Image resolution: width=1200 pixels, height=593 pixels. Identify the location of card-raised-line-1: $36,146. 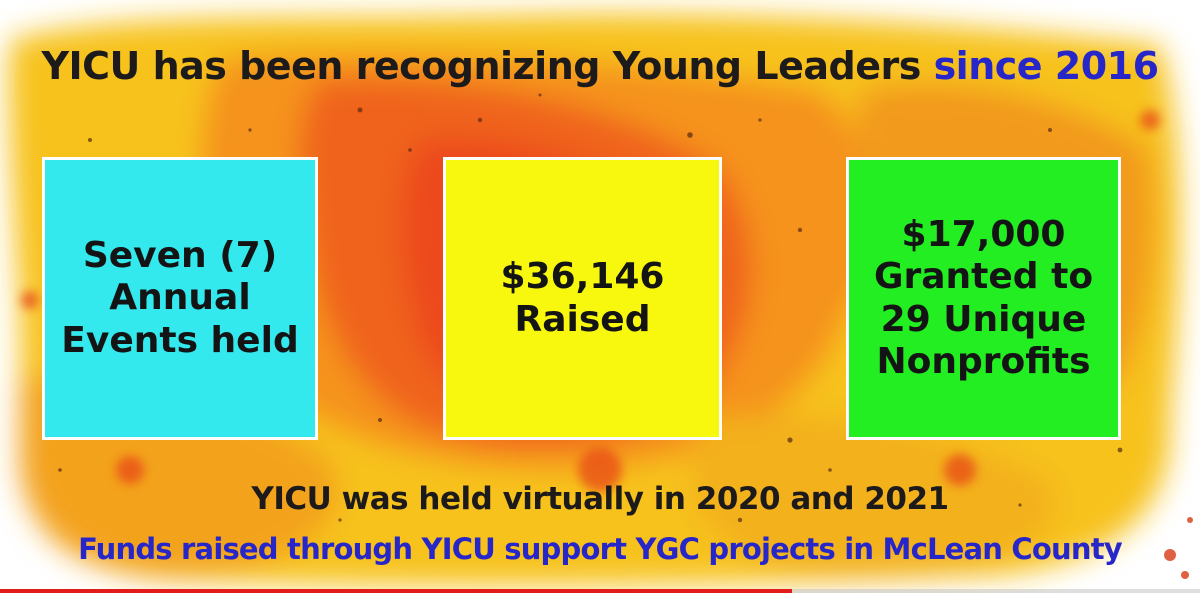
(582, 277).